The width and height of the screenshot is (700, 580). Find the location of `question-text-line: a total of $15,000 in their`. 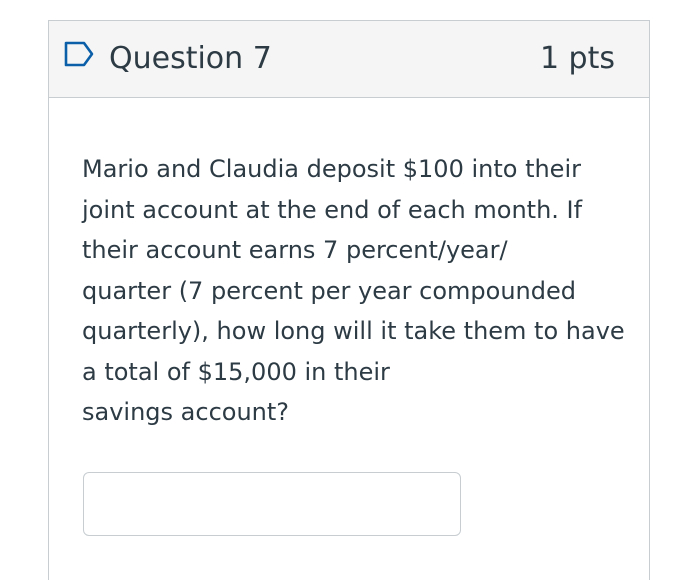

question-text-line: a total of $15,000 in their is located at coordinates (236, 371).